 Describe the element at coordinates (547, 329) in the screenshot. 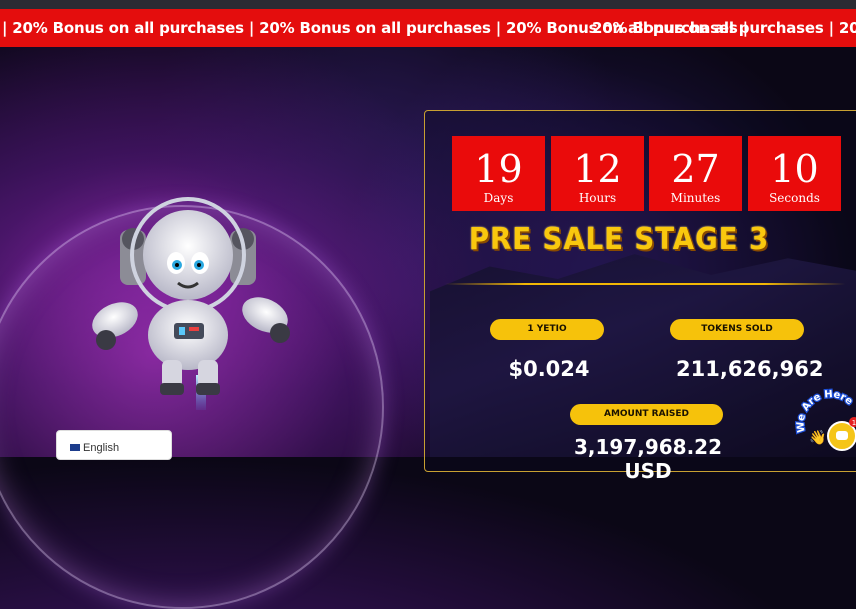

I see `price-label-pill: 1 YETIO` at that location.